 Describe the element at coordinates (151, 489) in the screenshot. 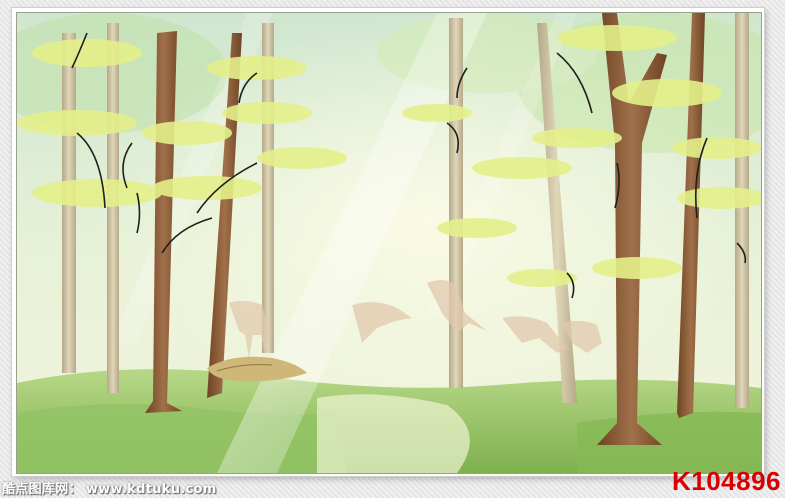

I see `watermark-url: www.kdtuku.com` at that location.